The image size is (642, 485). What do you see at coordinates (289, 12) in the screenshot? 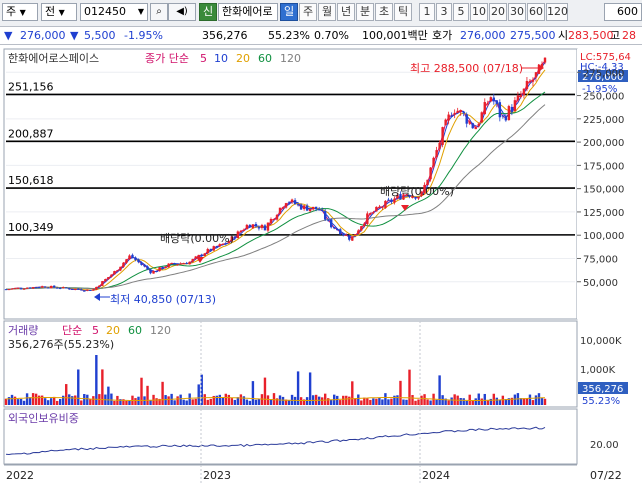
I see `period-tab-0: 일` at bounding box center [289, 12].